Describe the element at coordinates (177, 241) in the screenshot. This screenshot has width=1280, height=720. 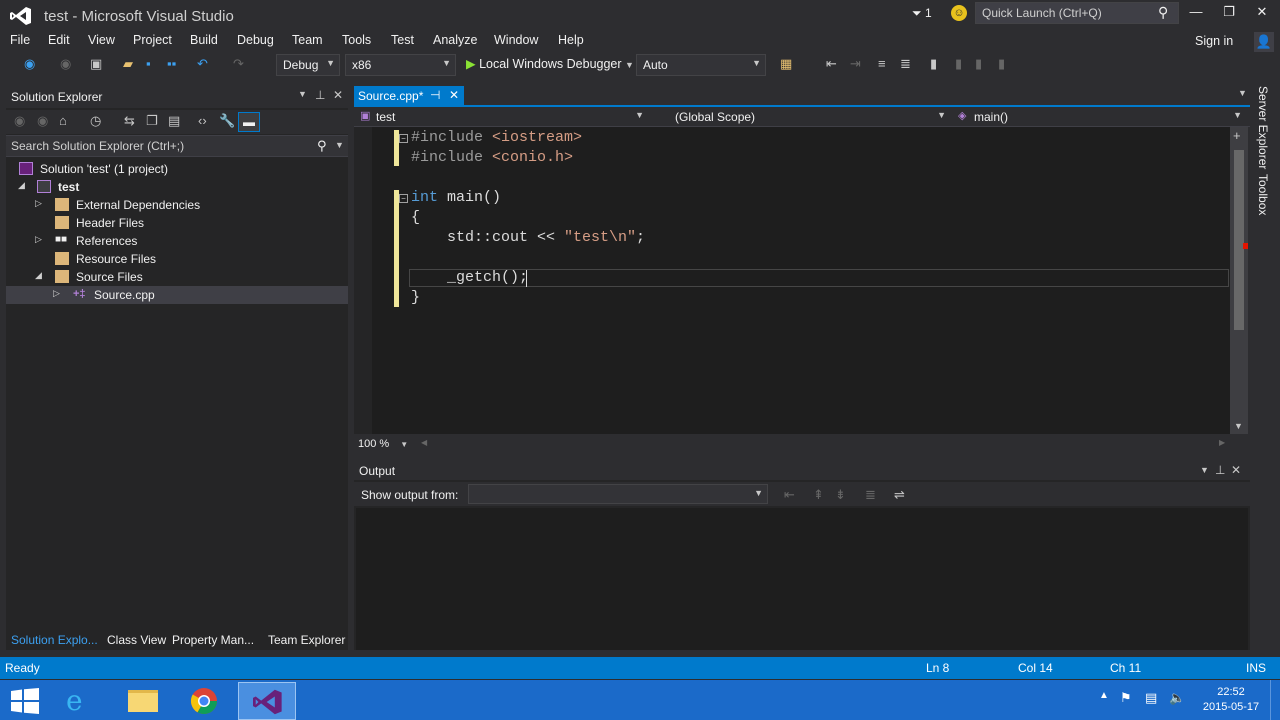
I see `tree-item-references: ▷ ■■ References` at that location.